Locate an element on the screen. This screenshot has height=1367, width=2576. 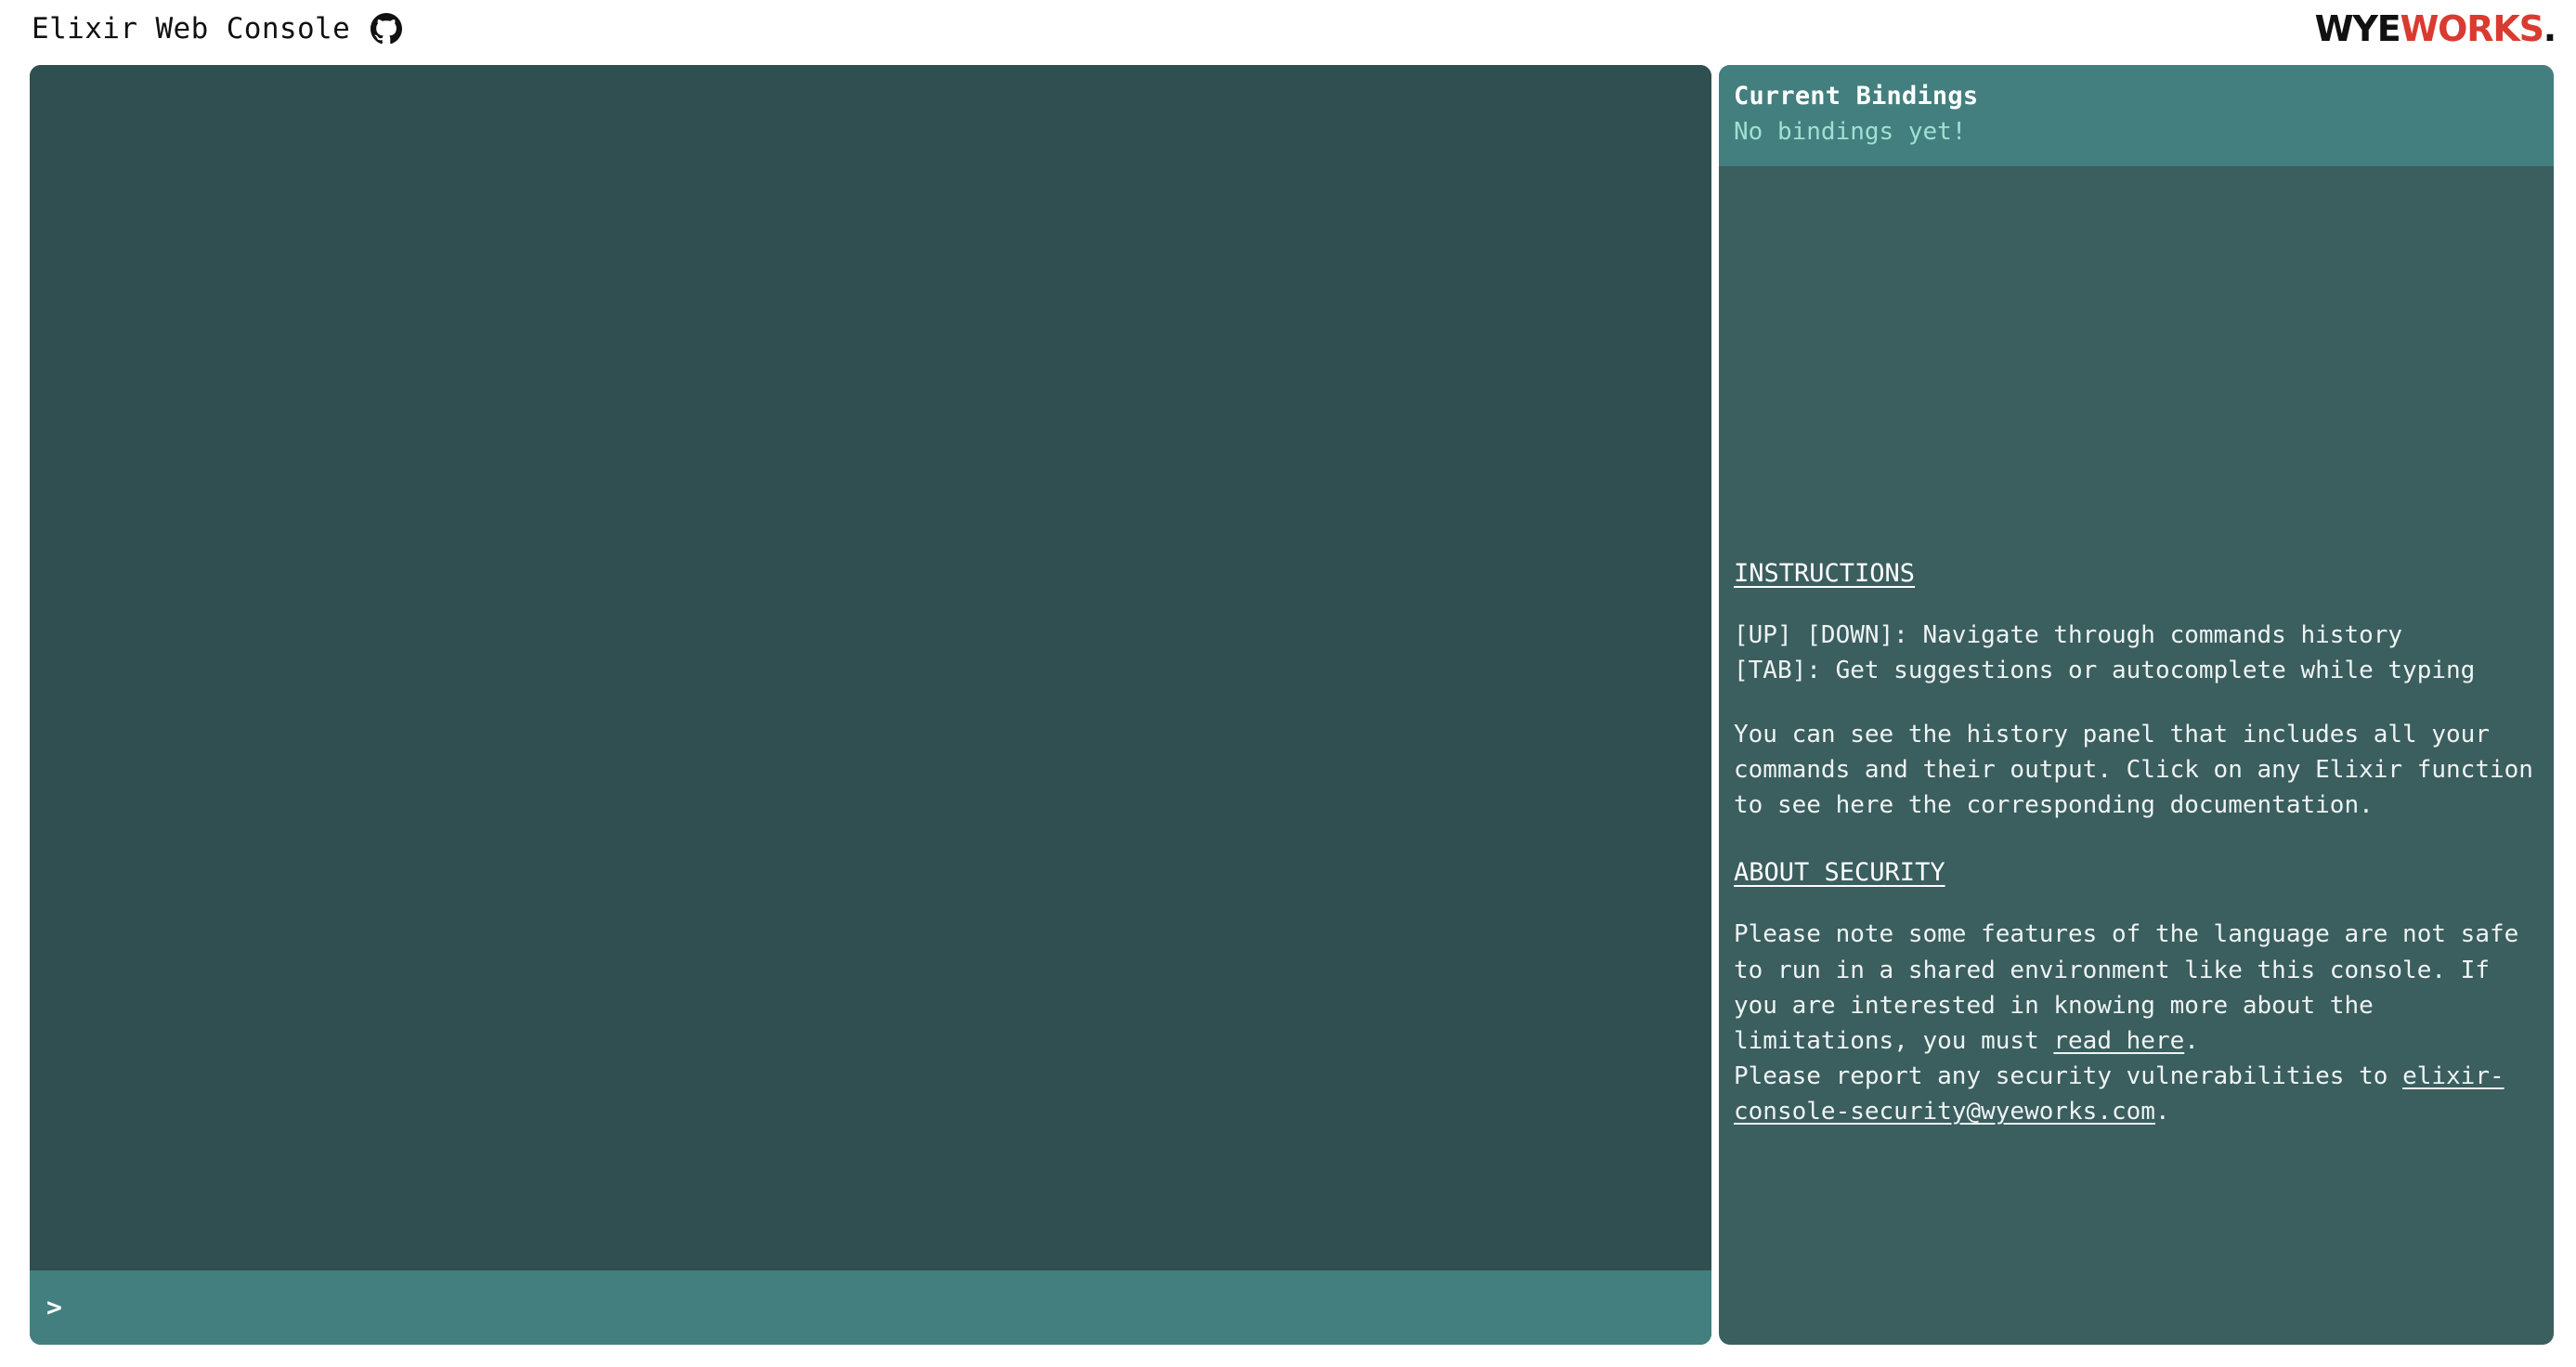
current-bindings-empty-message: No bindings yet! is located at coordinates (1850, 132).